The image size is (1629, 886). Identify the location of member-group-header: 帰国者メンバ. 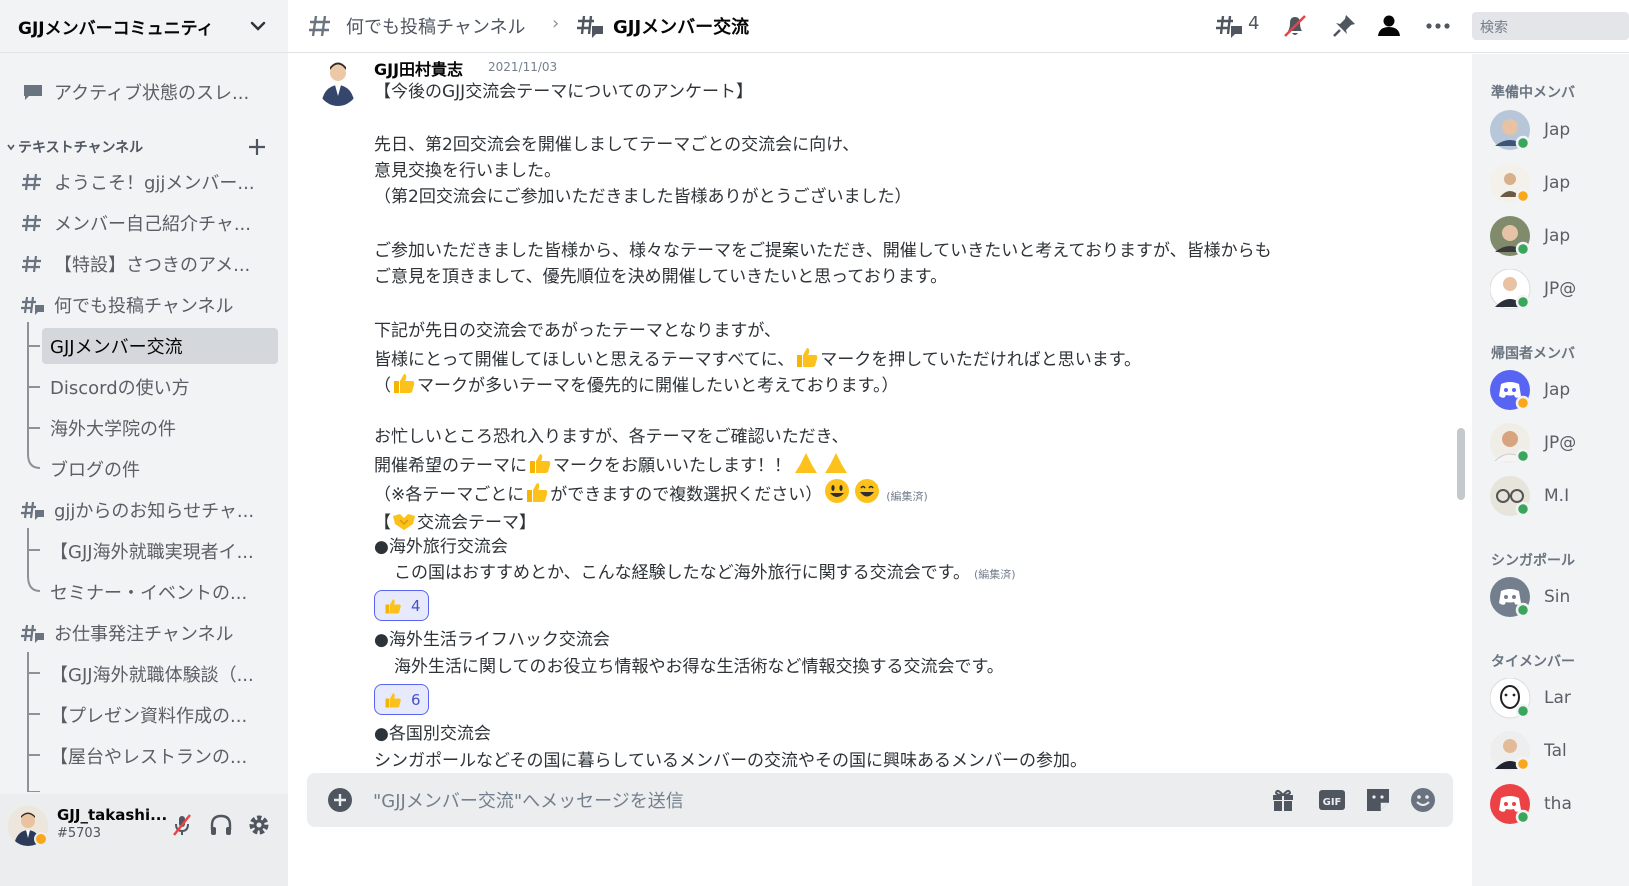
(1533, 354).